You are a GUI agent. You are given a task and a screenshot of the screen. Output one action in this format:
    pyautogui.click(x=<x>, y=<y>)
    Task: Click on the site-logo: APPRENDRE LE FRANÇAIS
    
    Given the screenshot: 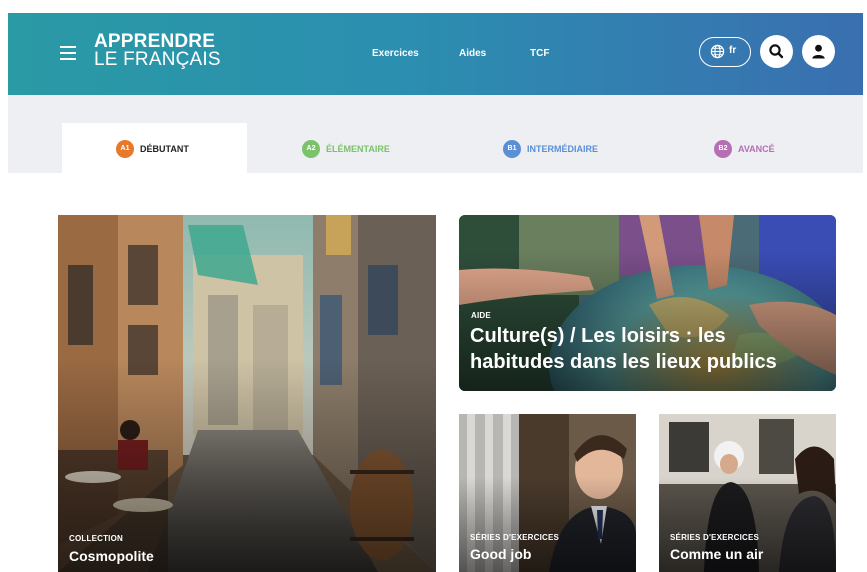 What is the action you would take?
    pyautogui.click(x=157, y=51)
    